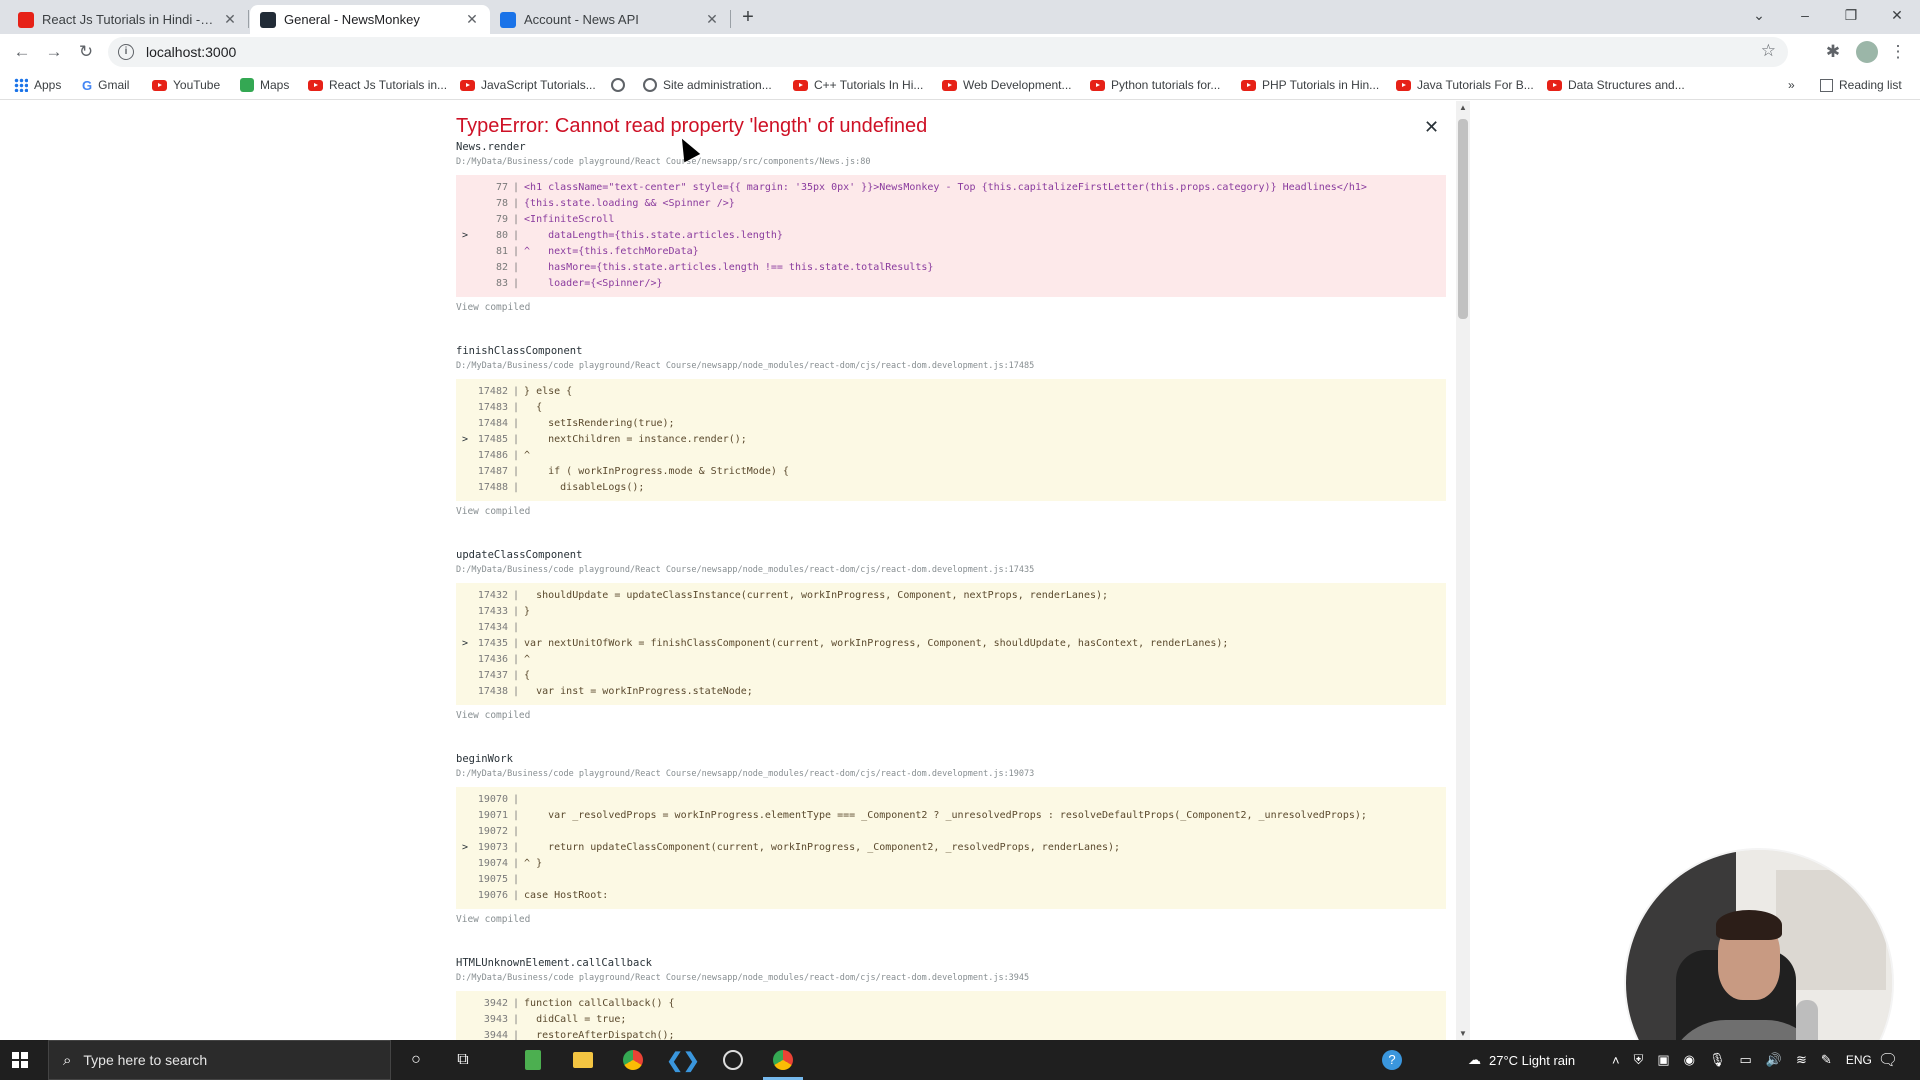 The height and width of the screenshot is (1080, 1920). What do you see at coordinates (951, 1004) in the screenshot?
I see `code-line: 3942 | function callCallback() {` at bounding box center [951, 1004].